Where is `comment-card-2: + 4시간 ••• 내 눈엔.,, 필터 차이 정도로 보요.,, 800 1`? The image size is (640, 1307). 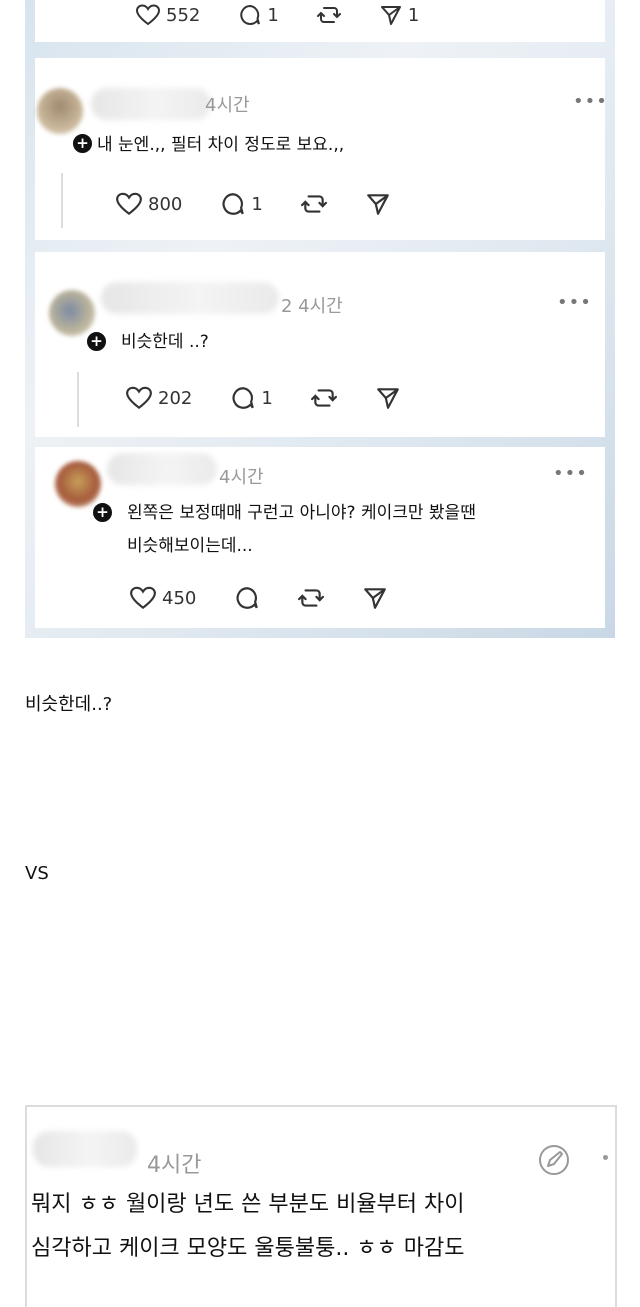 comment-card-2: + 4시간 ••• 내 눈엔.,, 필터 차이 정도로 보요.,, 800 1 is located at coordinates (321, 149).